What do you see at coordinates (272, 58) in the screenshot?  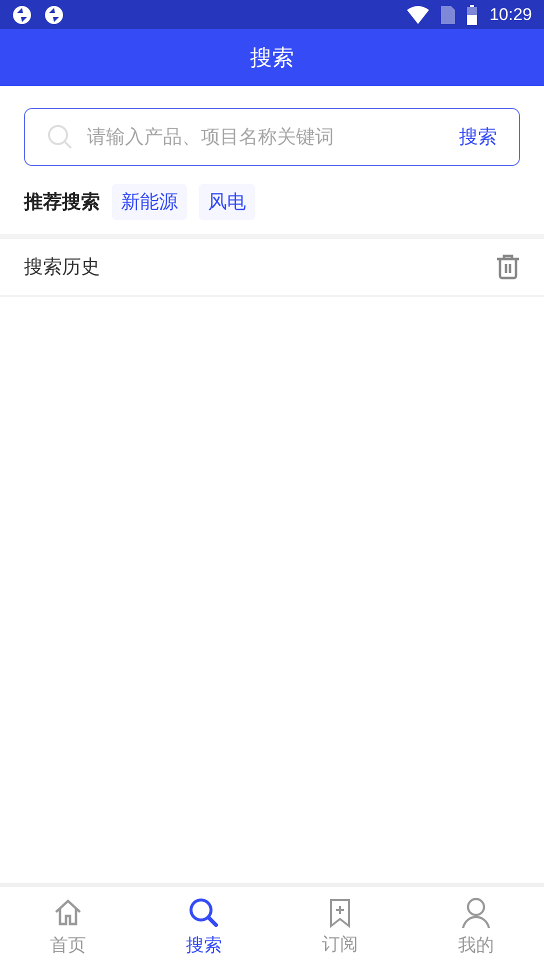 I see `page-title: 搜索` at bounding box center [272, 58].